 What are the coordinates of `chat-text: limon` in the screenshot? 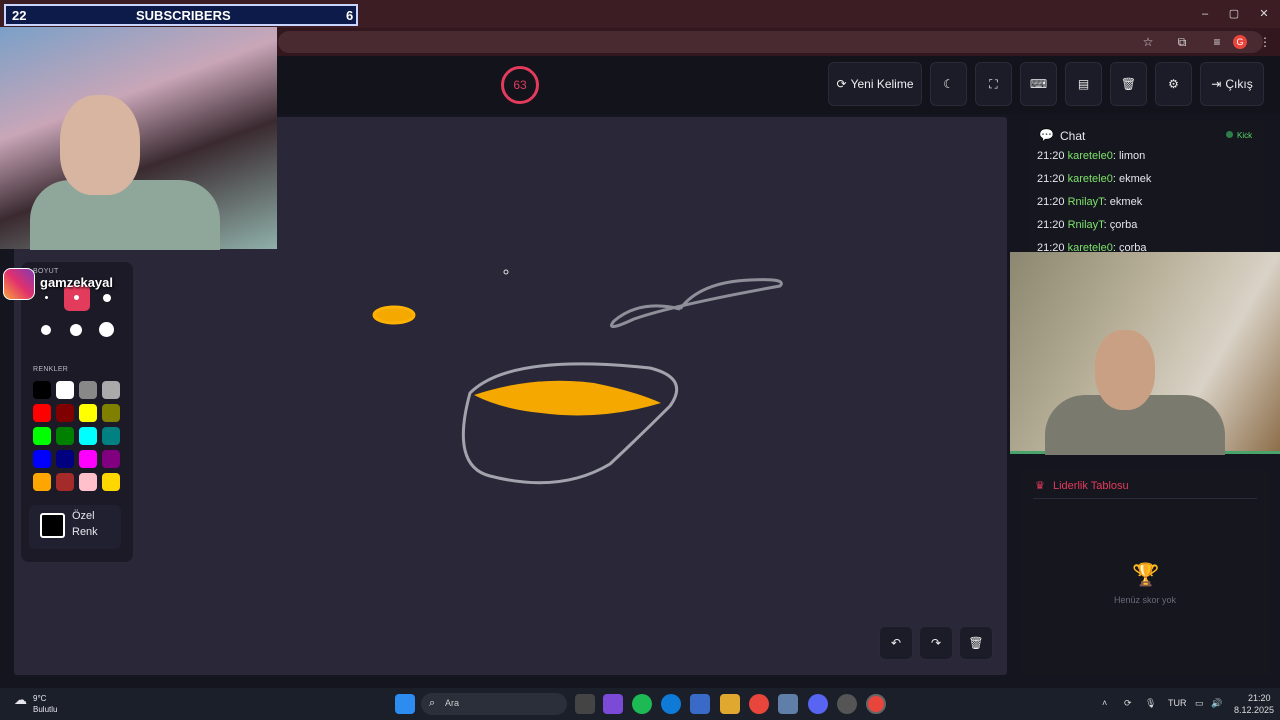 It's located at (1132, 156).